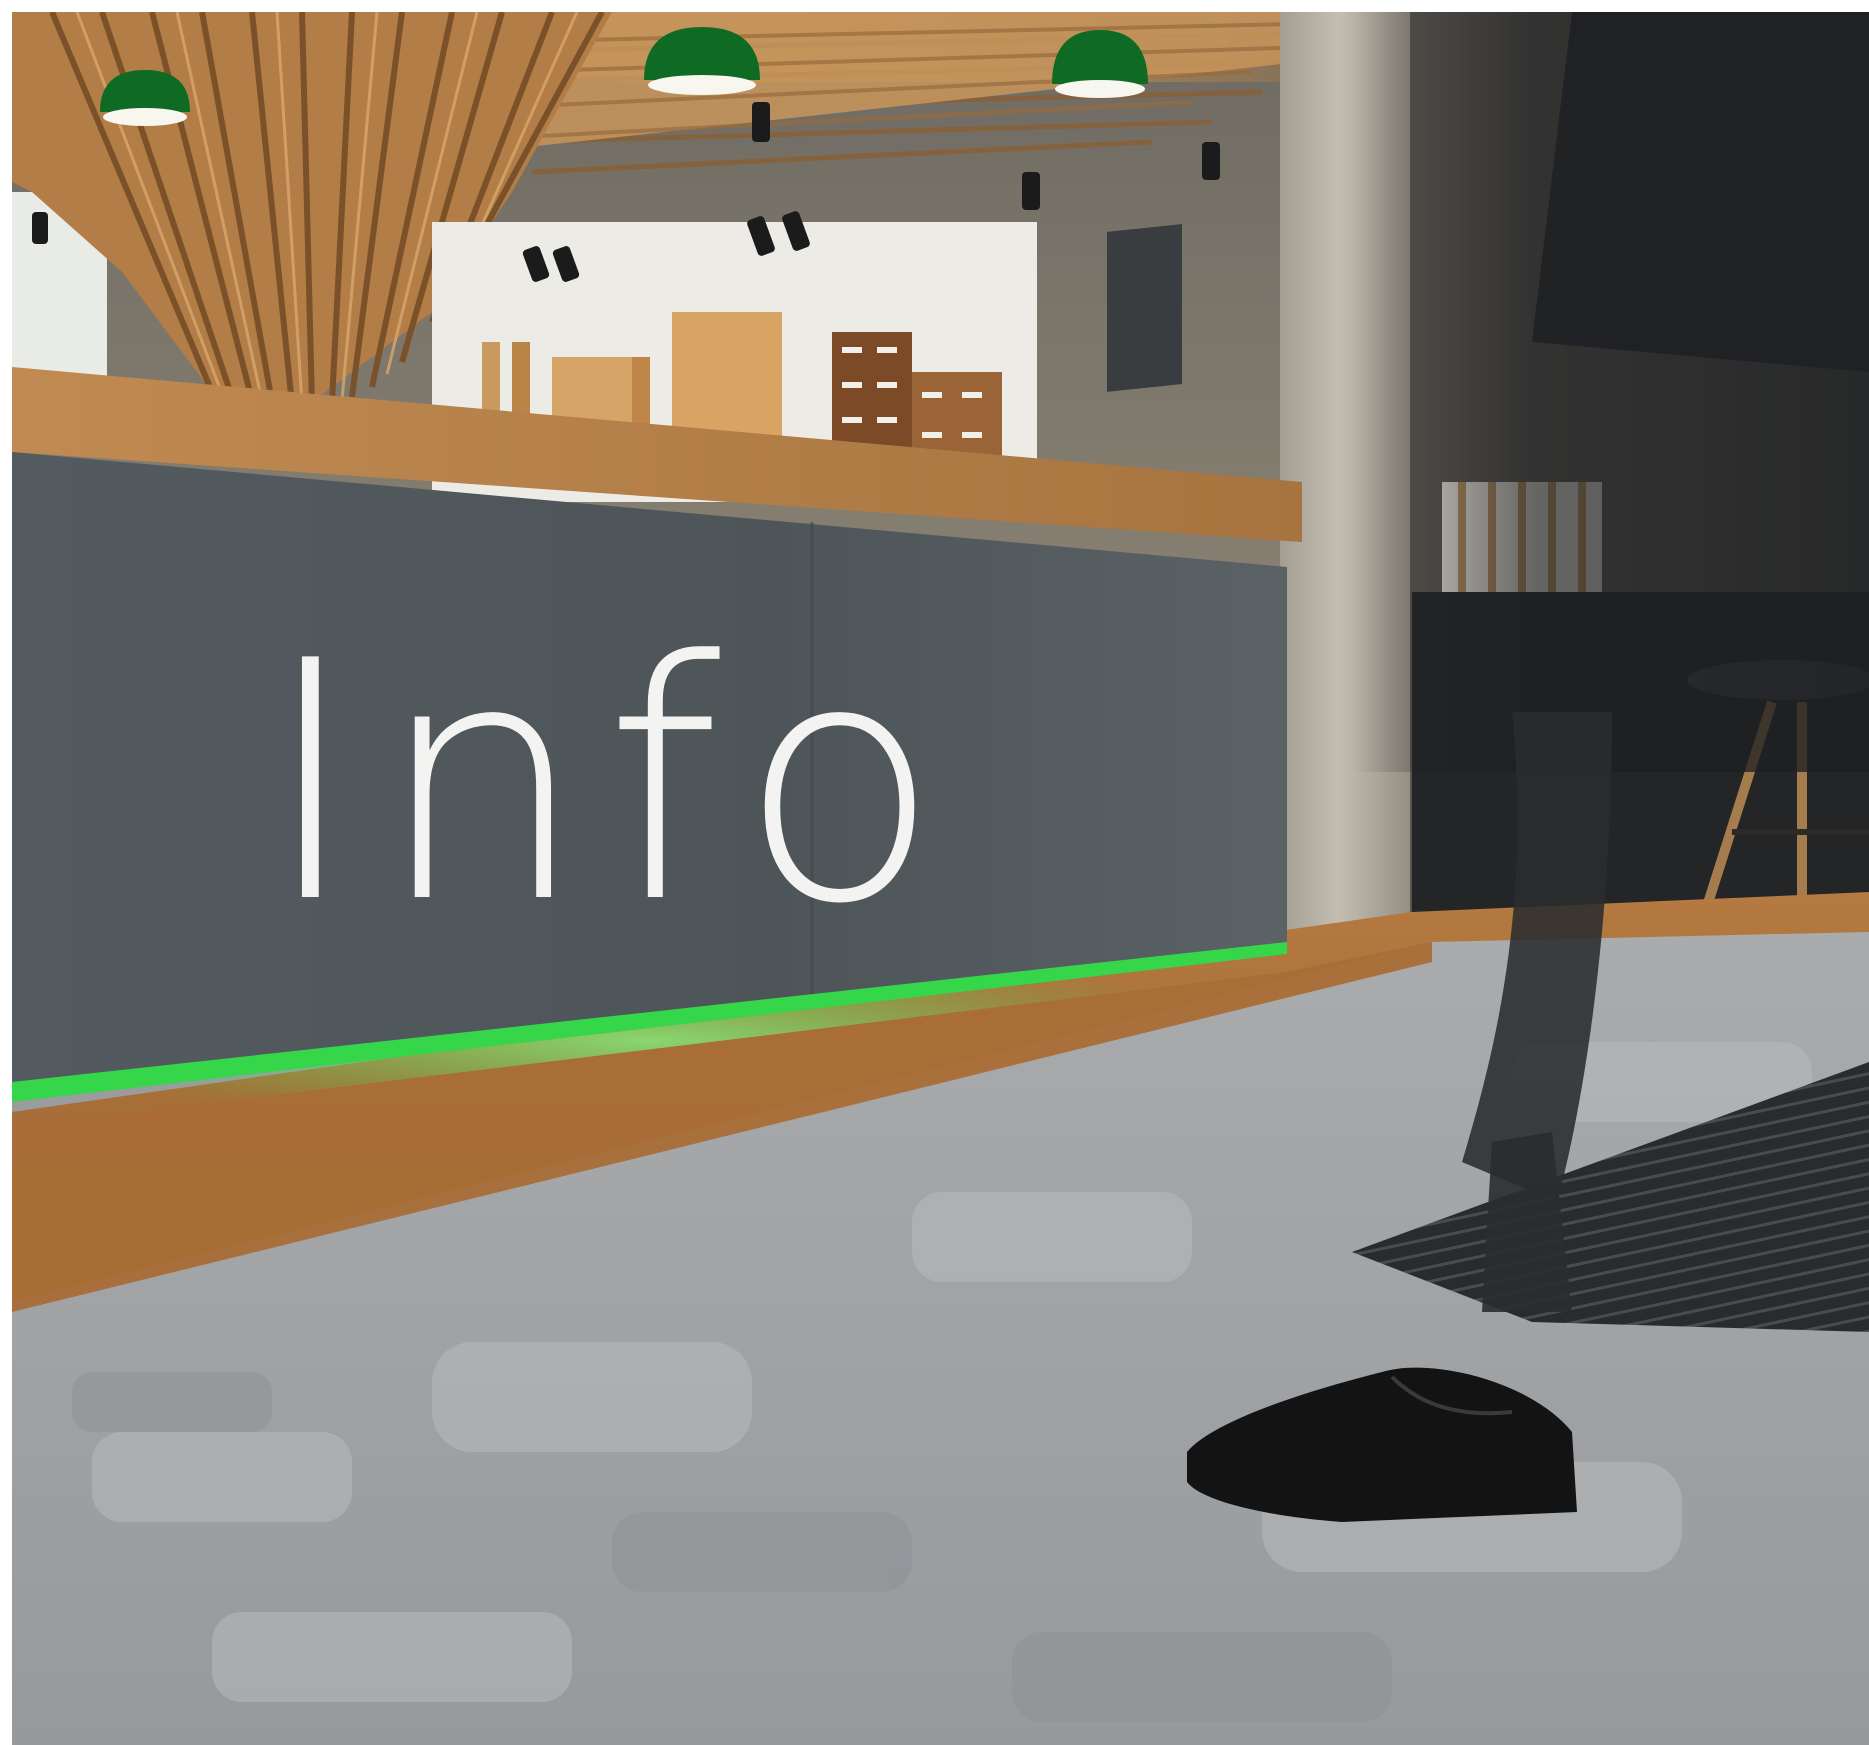  Describe the element at coordinates (610, 783) in the screenshot. I see `info-sign: Info` at that location.